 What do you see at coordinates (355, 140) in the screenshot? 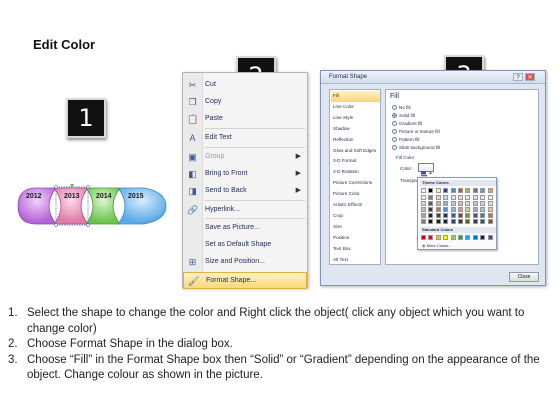
I see `nav-item-reflection: Reflection` at bounding box center [355, 140].